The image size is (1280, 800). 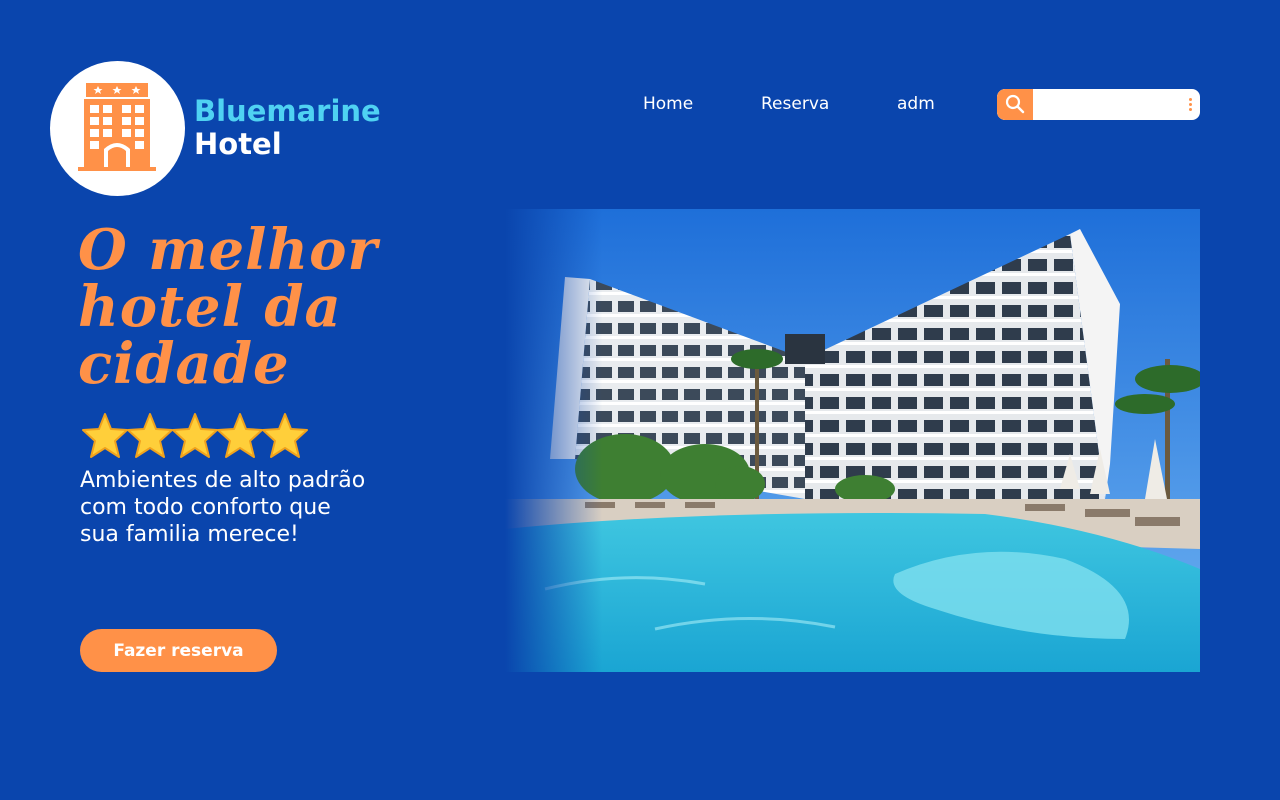 I want to click on hero-description-line2: com todo conforto que, so click(x=205, y=507).